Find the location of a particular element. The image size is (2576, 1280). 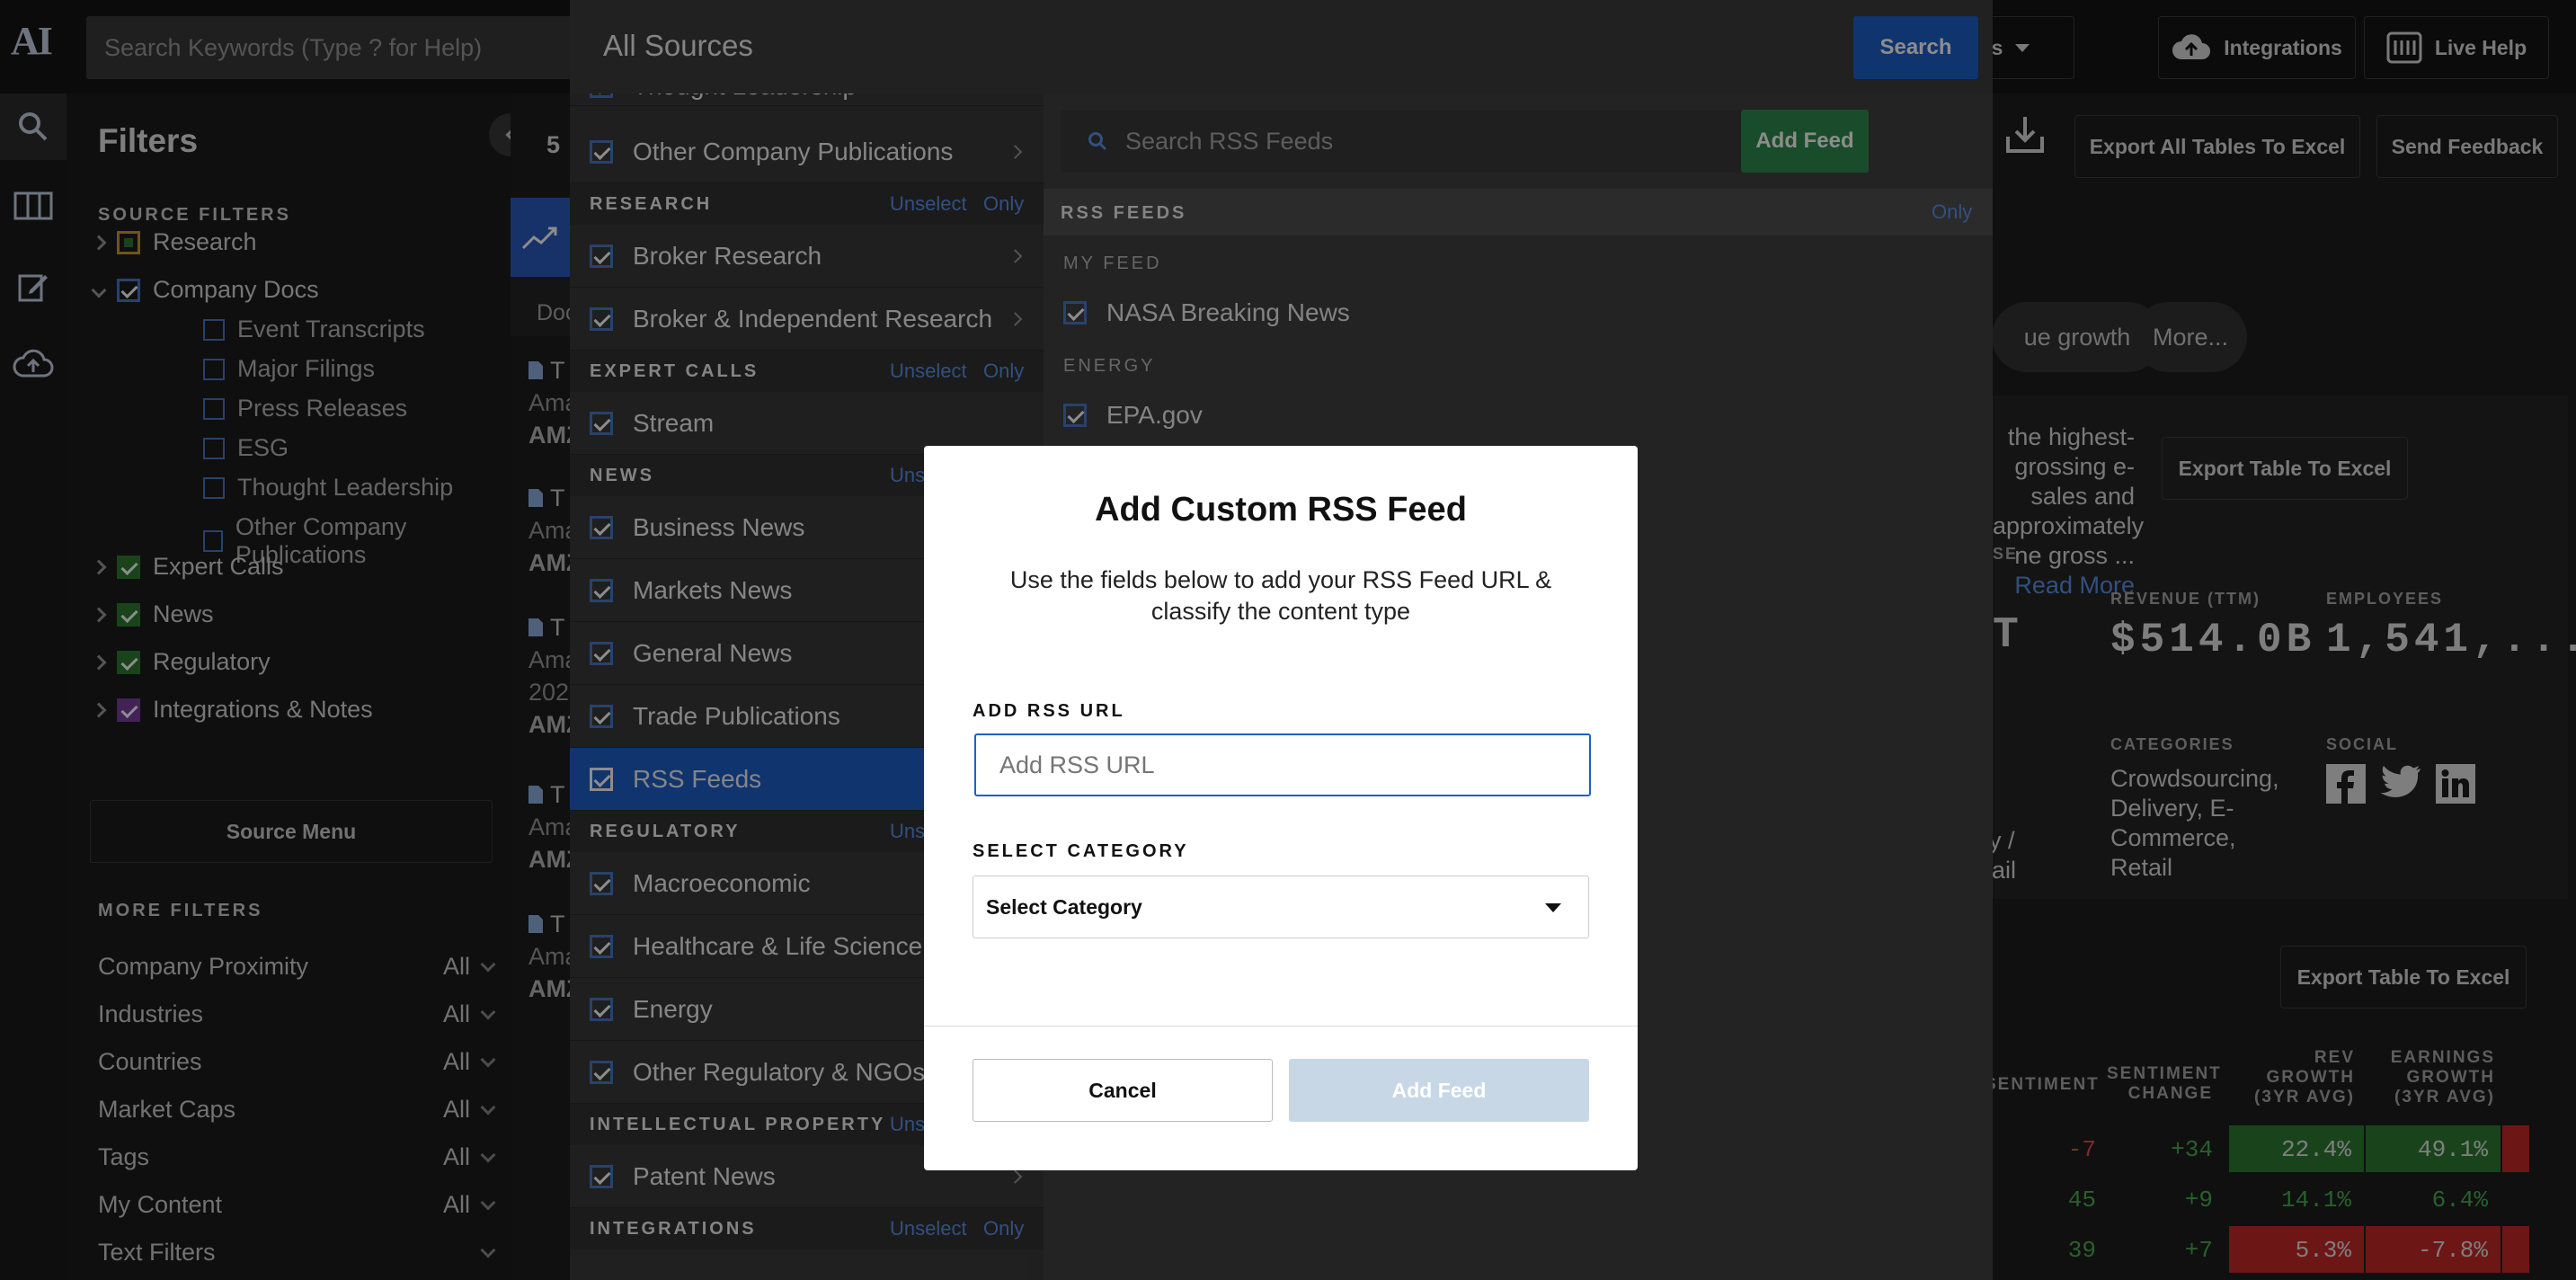

rss-url-input is located at coordinates (1282, 764).